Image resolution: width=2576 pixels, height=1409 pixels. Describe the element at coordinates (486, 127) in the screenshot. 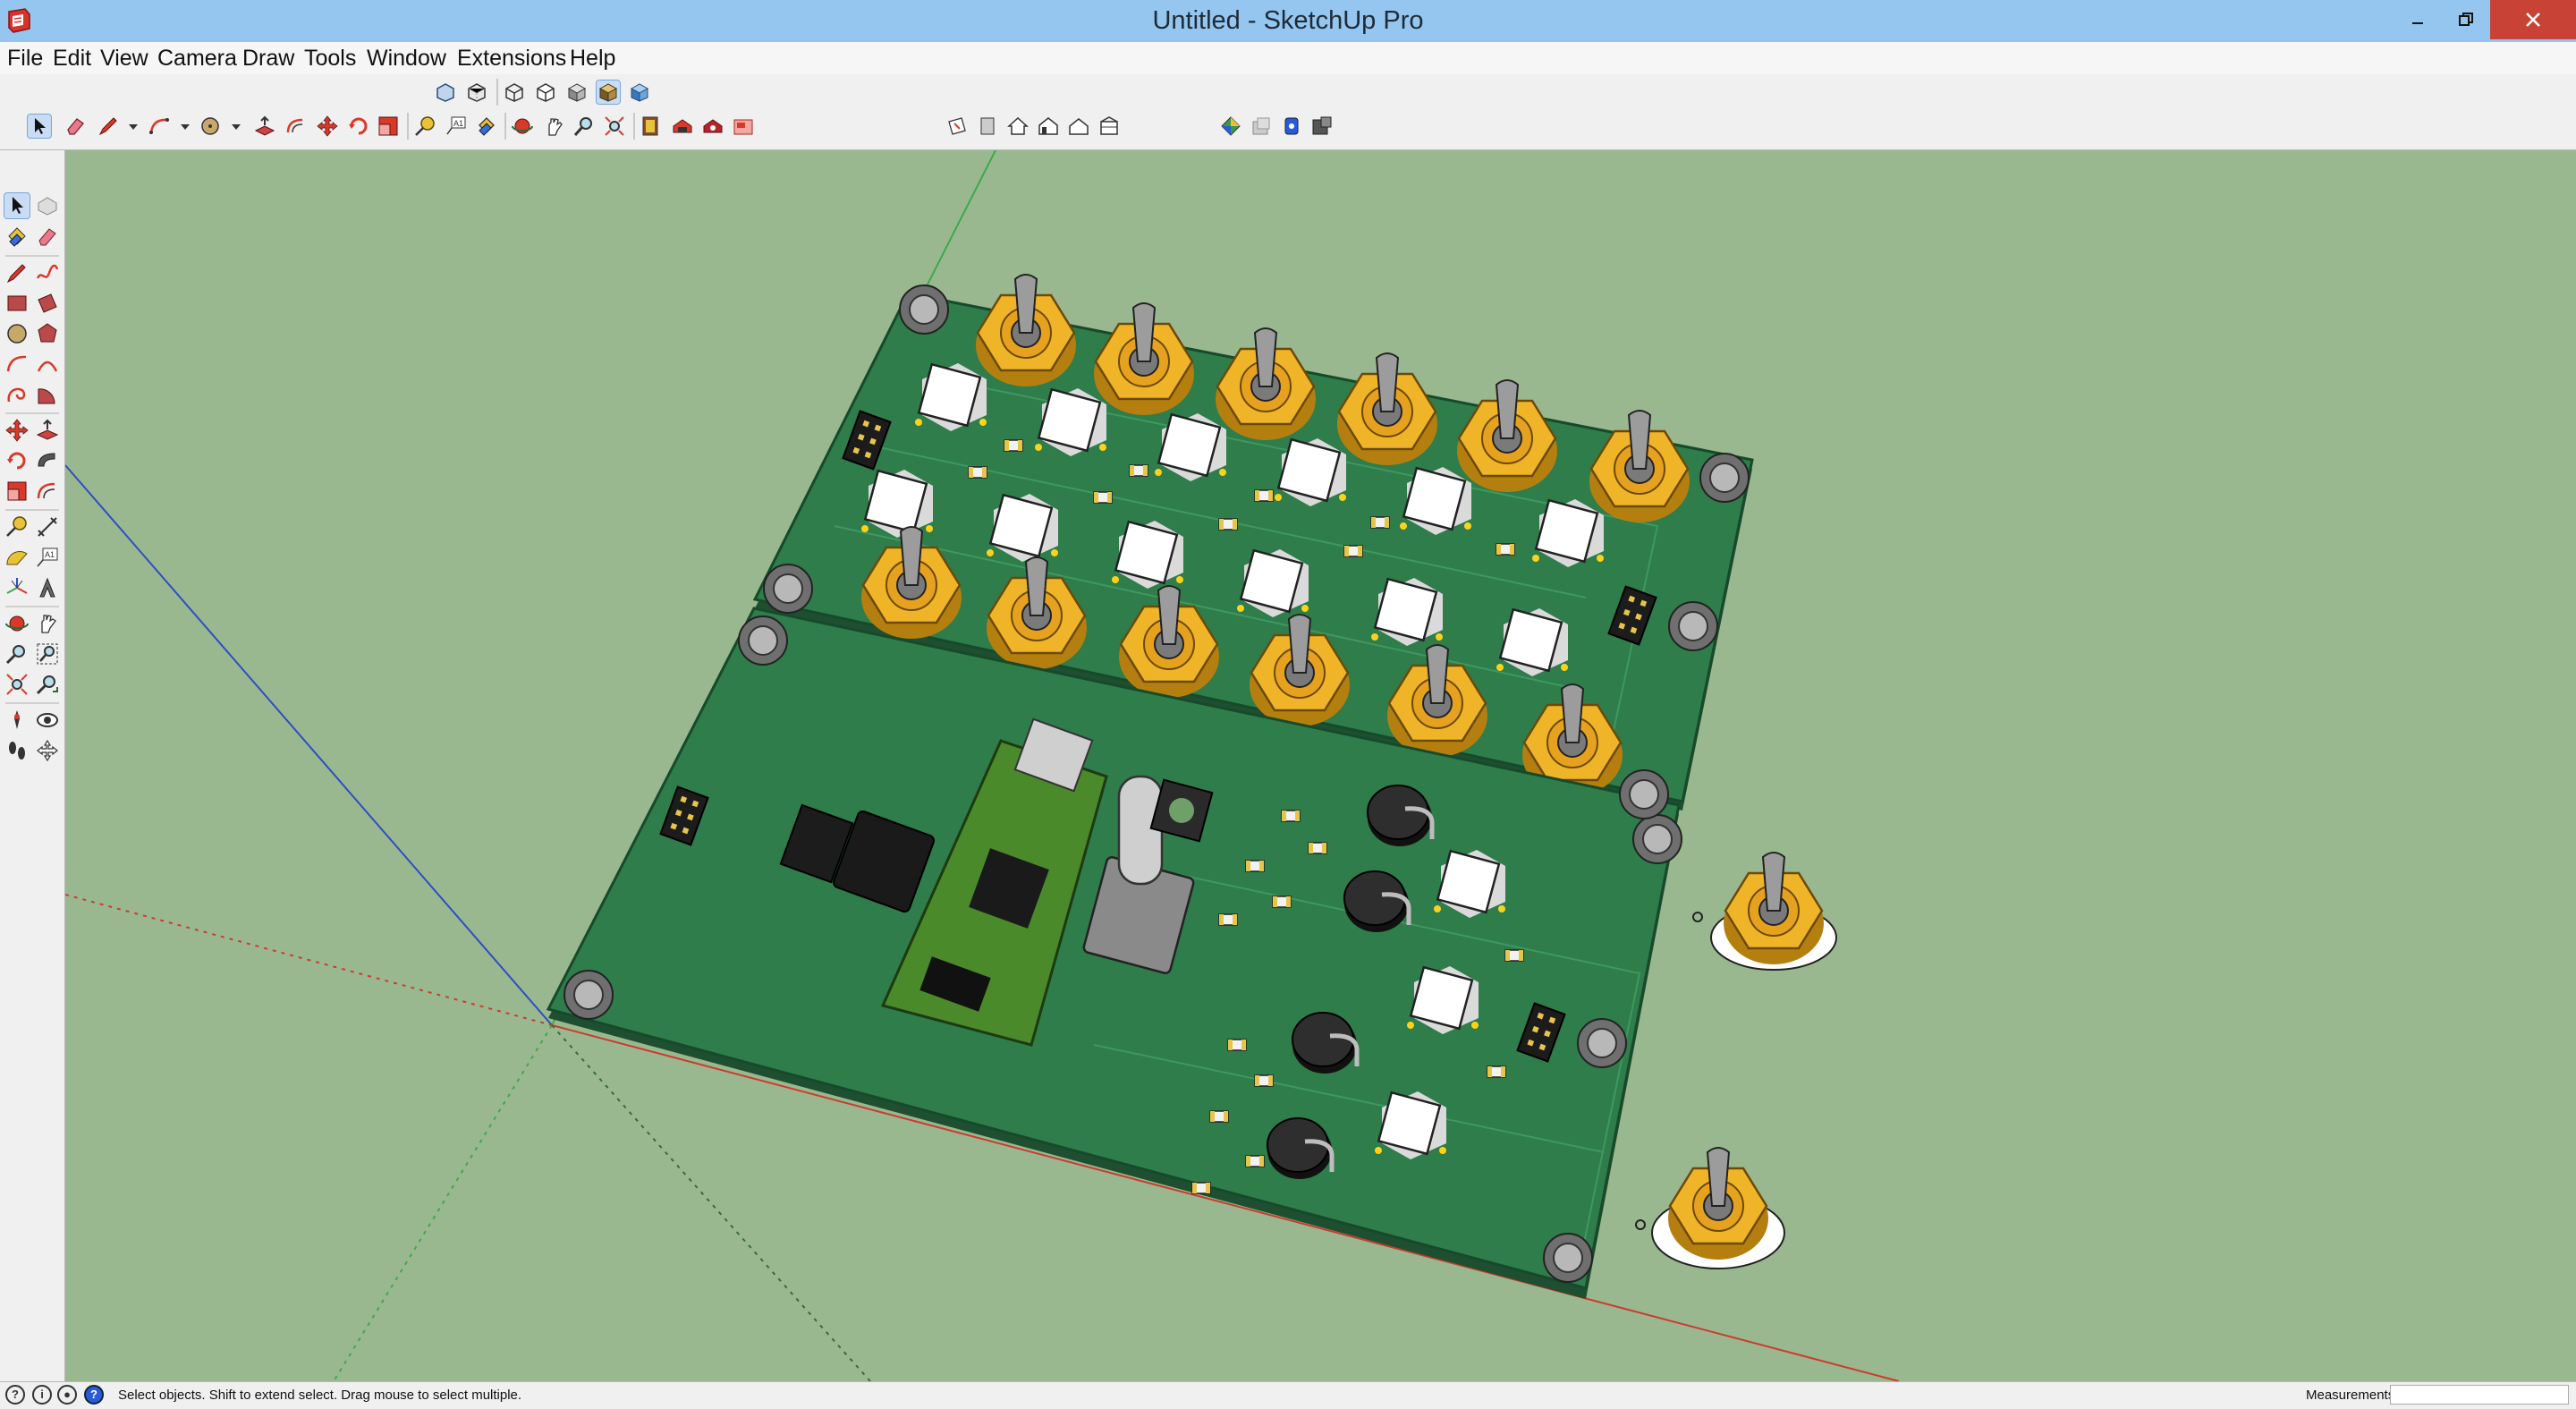

I see `toolbar-paint-bucket` at that location.